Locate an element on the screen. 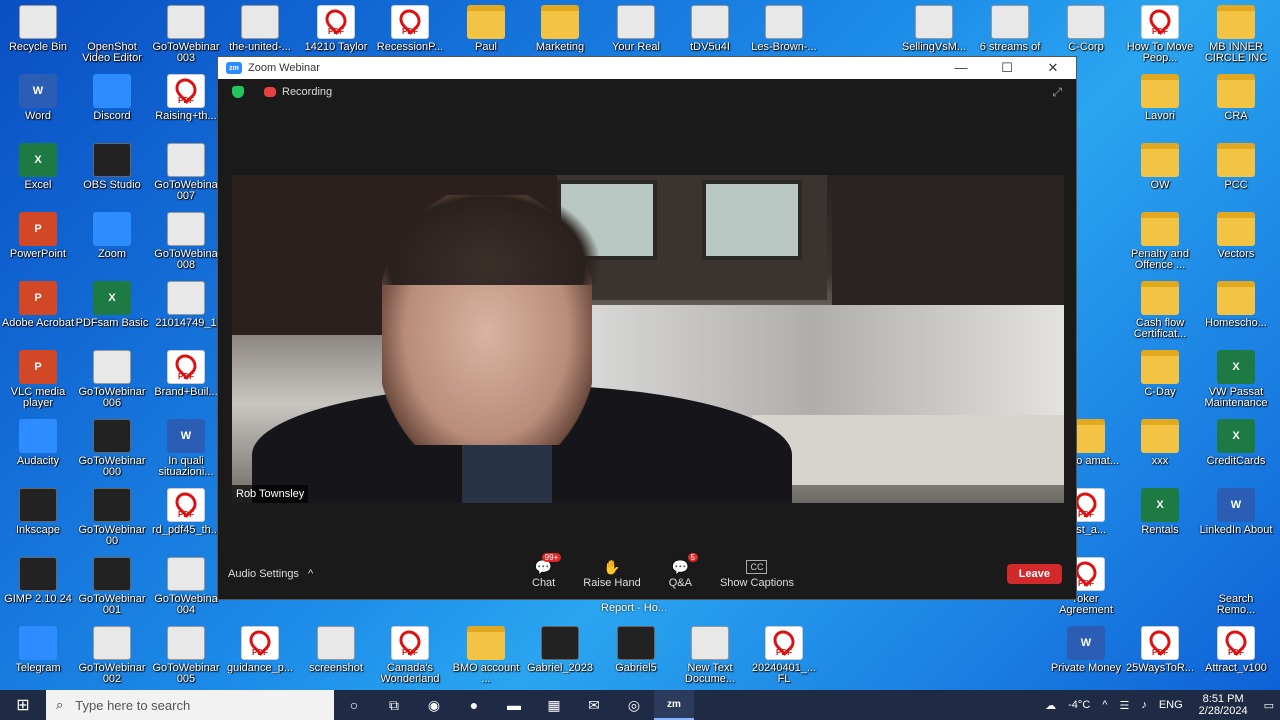 This screenshot has width=1280, height=720. desktop-icon: OBS Studio is located at coordinates (112, 176).